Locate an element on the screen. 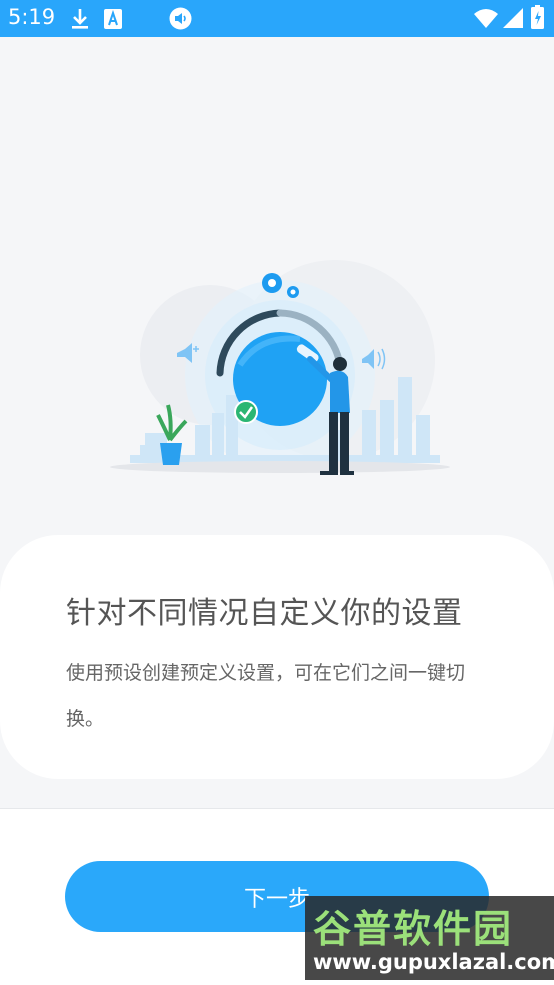 This screenshot has height=985, width=554. download-icon is located at coordinates (80, 19).